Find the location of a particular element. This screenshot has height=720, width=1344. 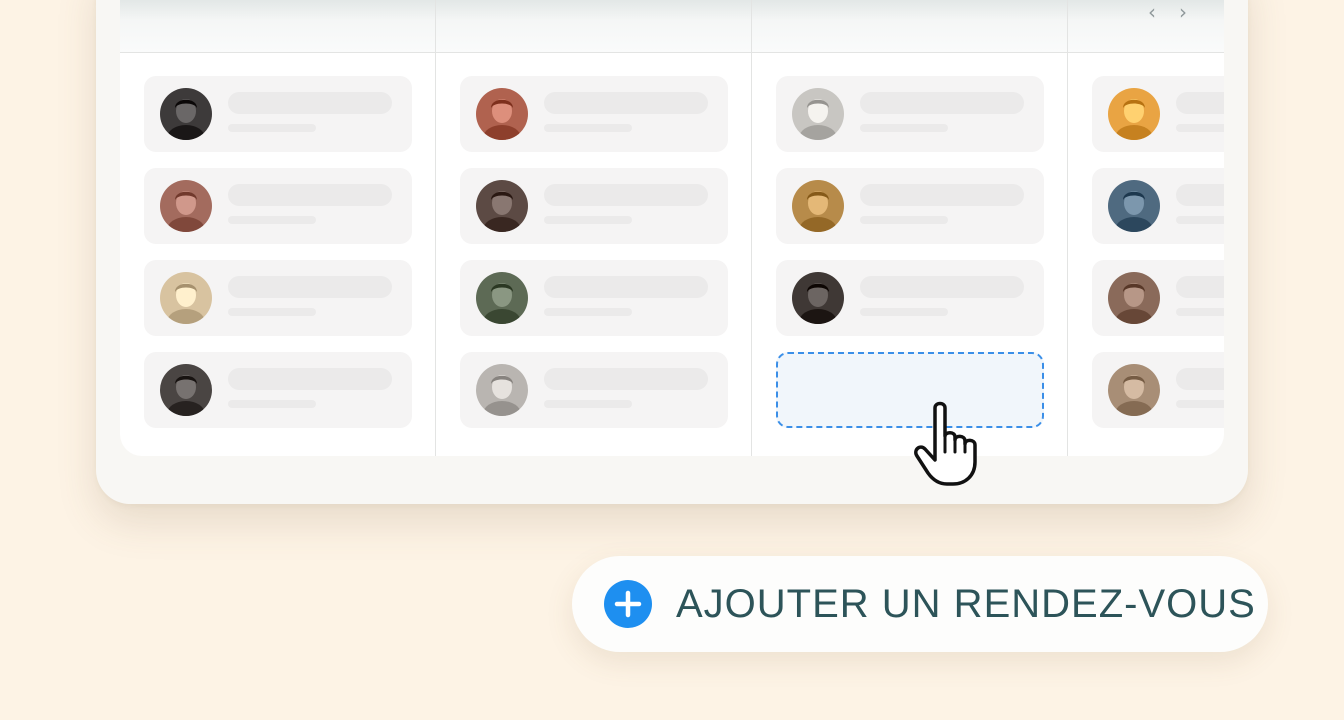

hand-pointer-icon is located at coordinates (945, 443).